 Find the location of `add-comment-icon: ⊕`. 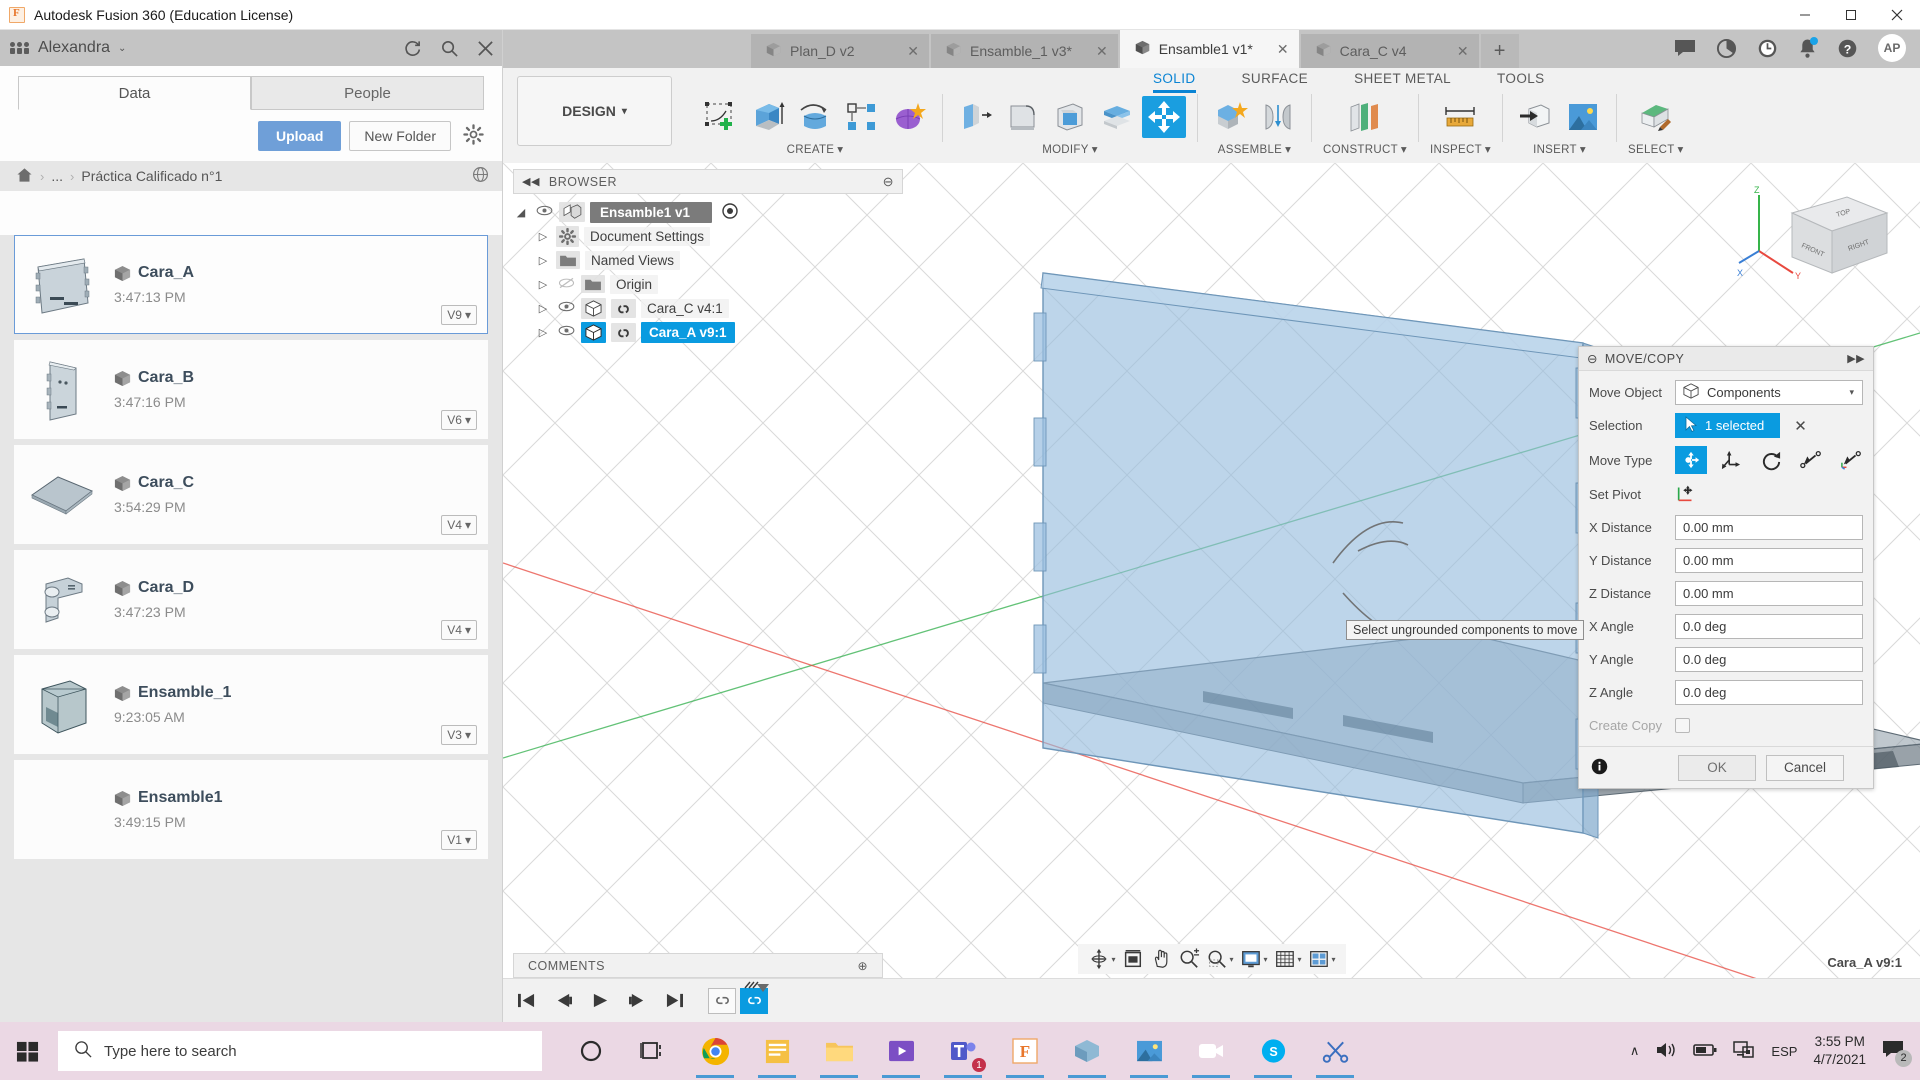

add-comment-icon: ⊕ is located at coordinates (862, 966).